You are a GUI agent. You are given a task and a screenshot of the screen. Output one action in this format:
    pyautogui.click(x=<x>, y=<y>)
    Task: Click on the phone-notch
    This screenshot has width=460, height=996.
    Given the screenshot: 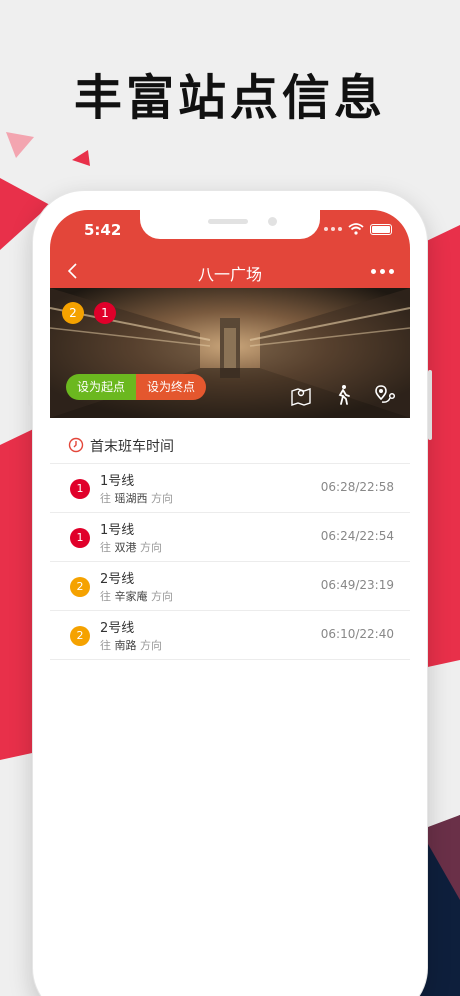 What is the action you would take?
    pyautogui.click(x=230, y=224)
    